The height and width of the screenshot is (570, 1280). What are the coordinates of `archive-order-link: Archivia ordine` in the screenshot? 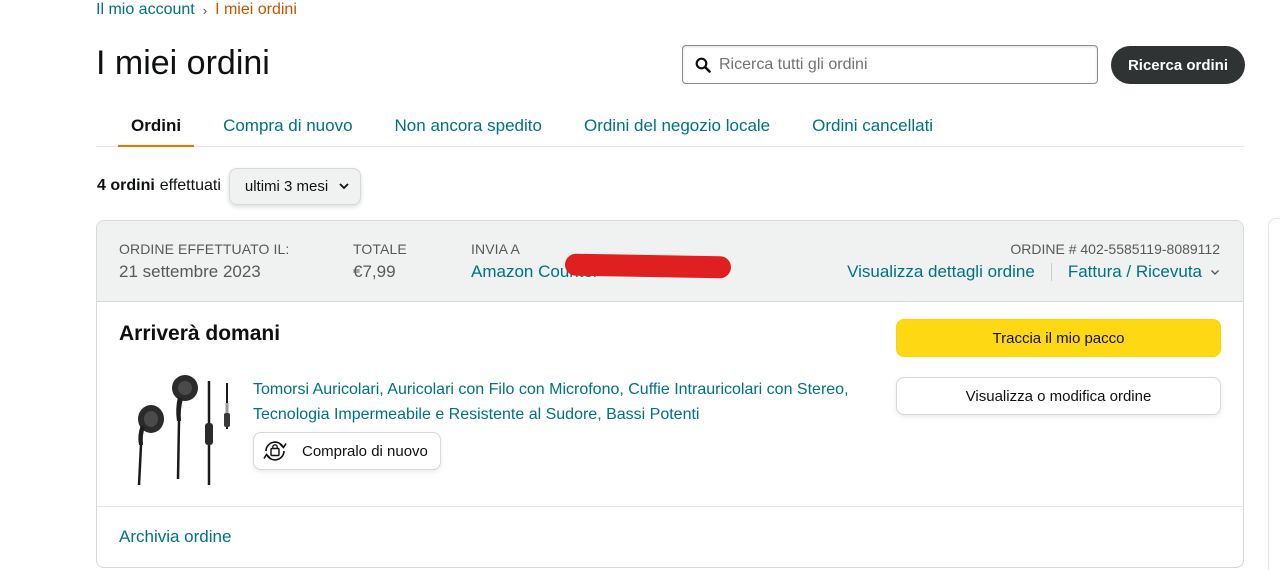 It's located at (175, 537).